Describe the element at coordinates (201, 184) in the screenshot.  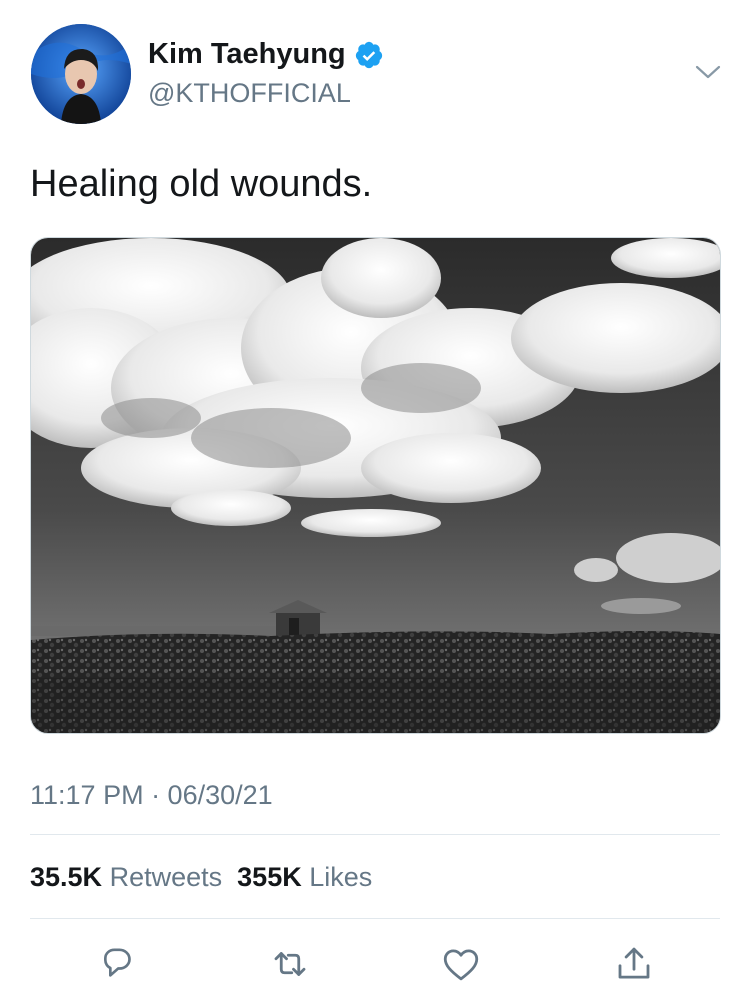
I see `tweet-text: Healing old wounds.` at that location.